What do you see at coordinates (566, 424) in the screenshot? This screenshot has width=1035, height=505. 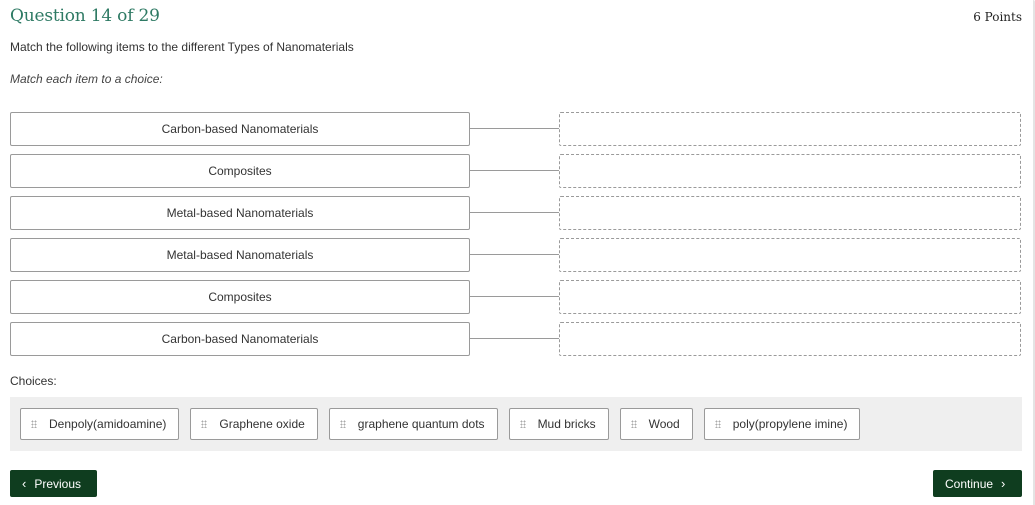 I see `choice-label: Mud bricks` at bounding box center [566, 424].